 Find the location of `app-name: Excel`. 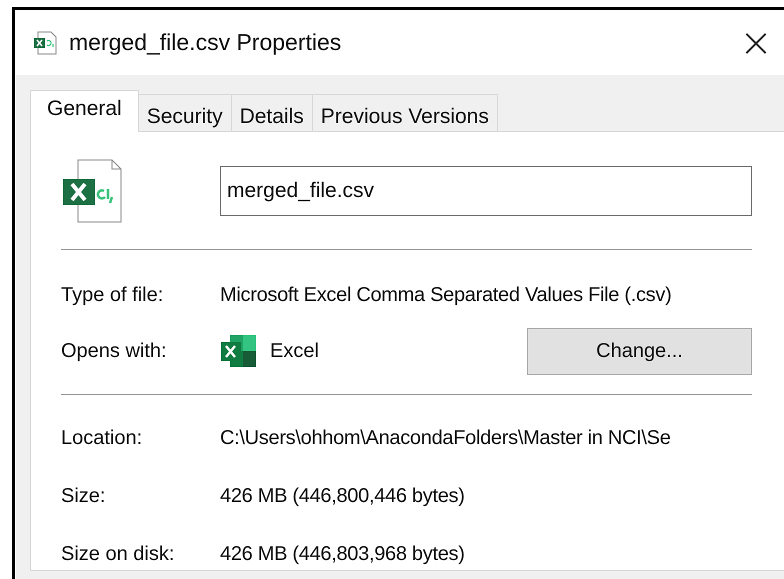

app-name: Excel is located at coordinates (294, 351).